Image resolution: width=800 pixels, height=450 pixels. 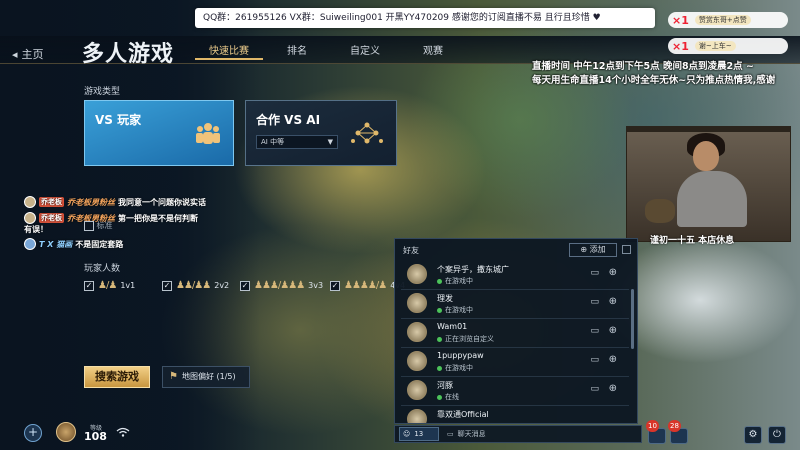 I want to click on chat-bar: ☺ 13 ▭ 聊天消息, so click(x=518, y=434).